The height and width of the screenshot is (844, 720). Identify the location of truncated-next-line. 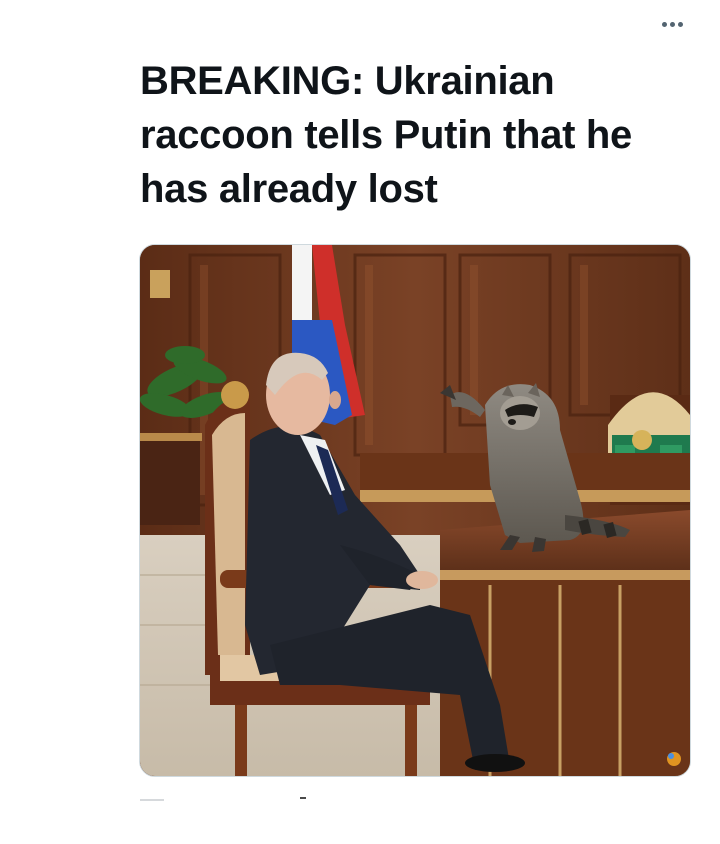
(223, 799).